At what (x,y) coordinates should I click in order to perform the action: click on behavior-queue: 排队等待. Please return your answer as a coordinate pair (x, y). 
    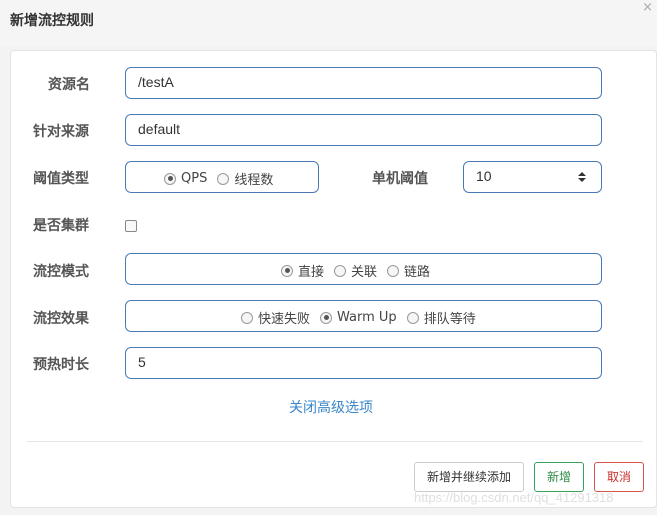
    Looking at the image, I should click on (441, 317).